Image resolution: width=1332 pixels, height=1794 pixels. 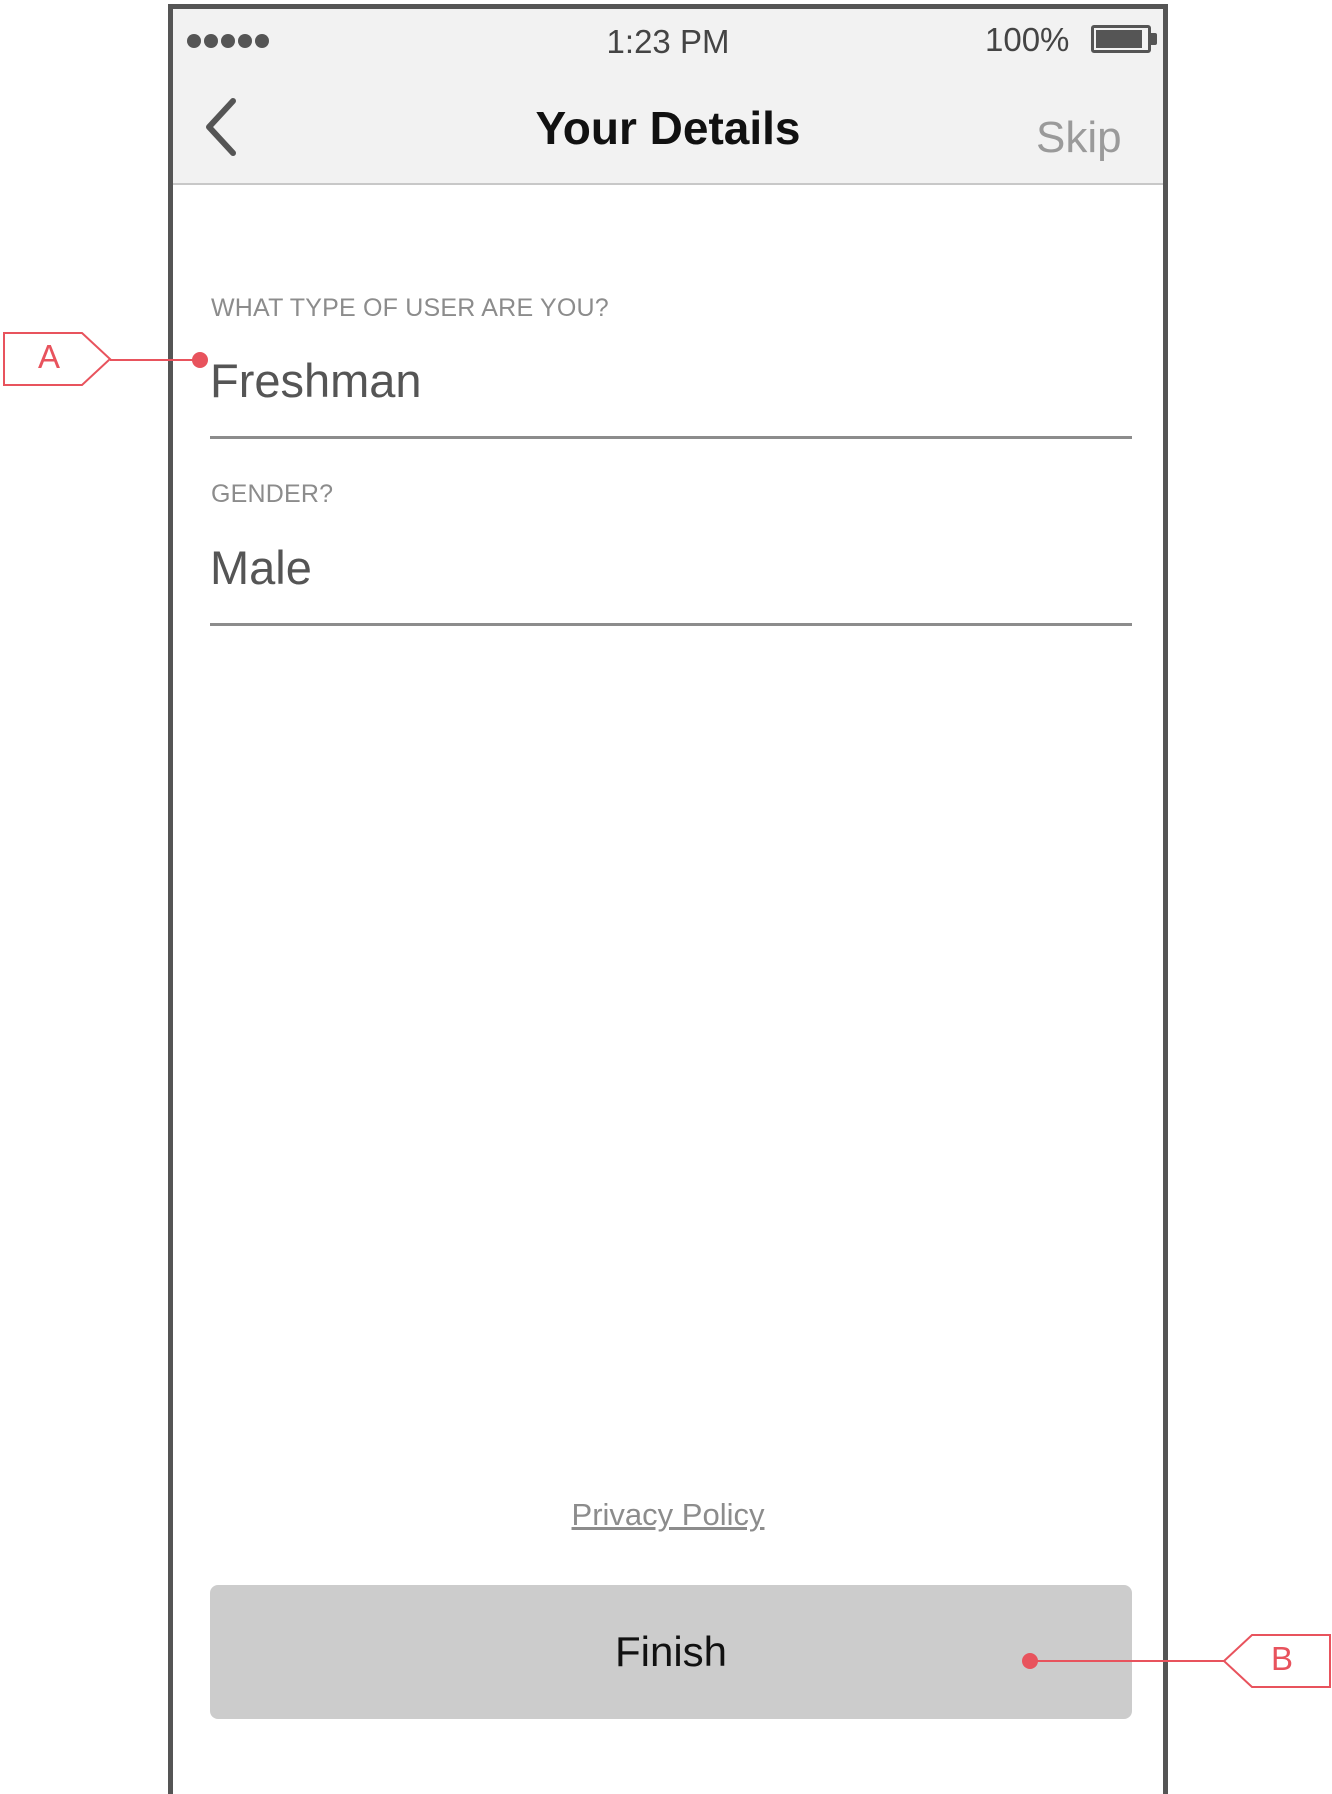 What do you see at coordinates (49, 356) in the screenshot?
I see `annotation-label-a: A` at bounding box center [49, 356].